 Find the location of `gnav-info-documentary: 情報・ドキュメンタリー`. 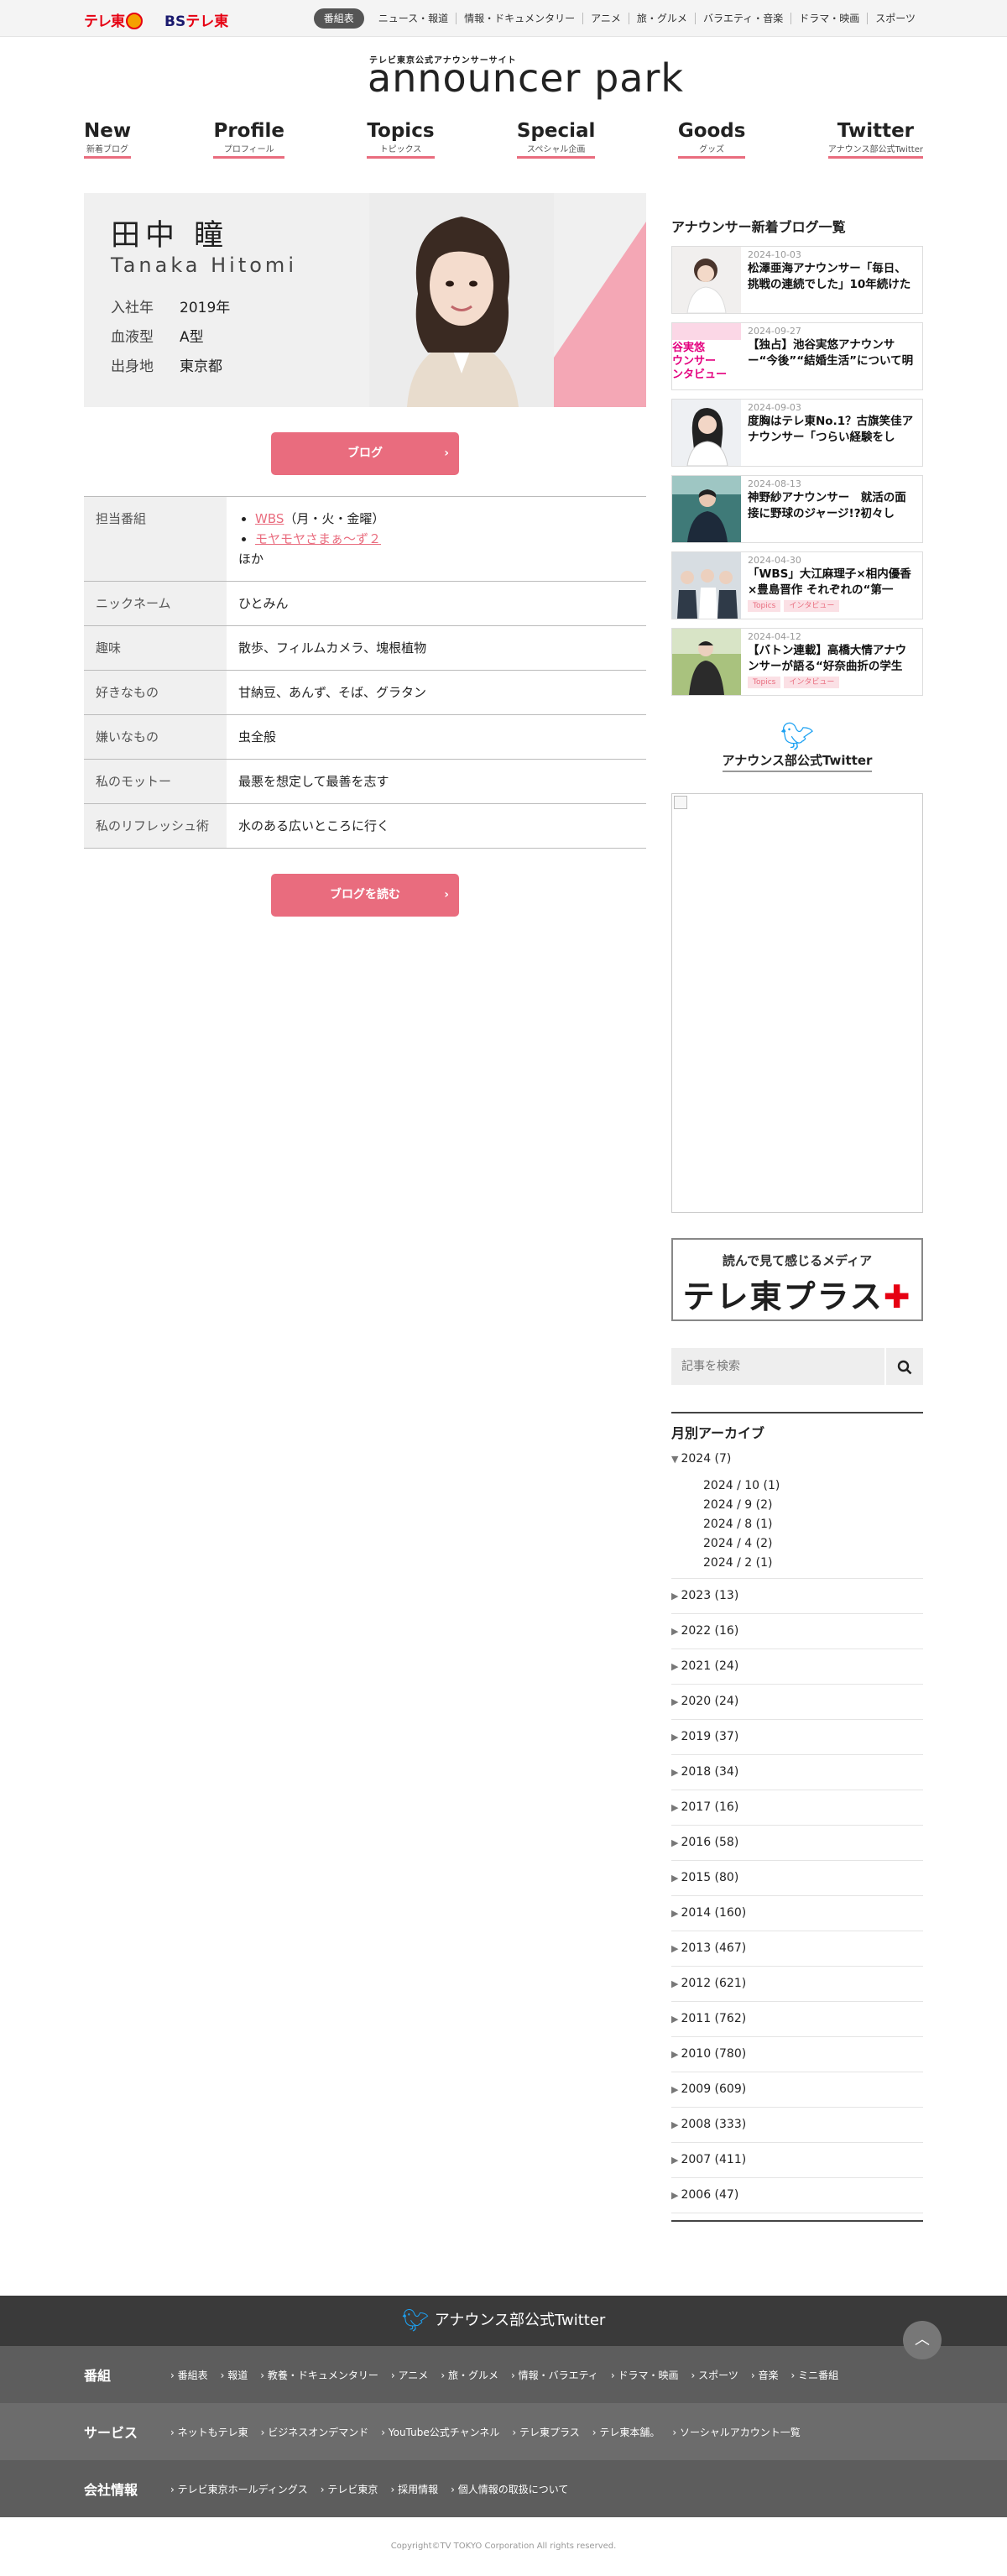

gnav-info-documentary: 情報・ドキュメンタリー is located at coordinates (519, 18).